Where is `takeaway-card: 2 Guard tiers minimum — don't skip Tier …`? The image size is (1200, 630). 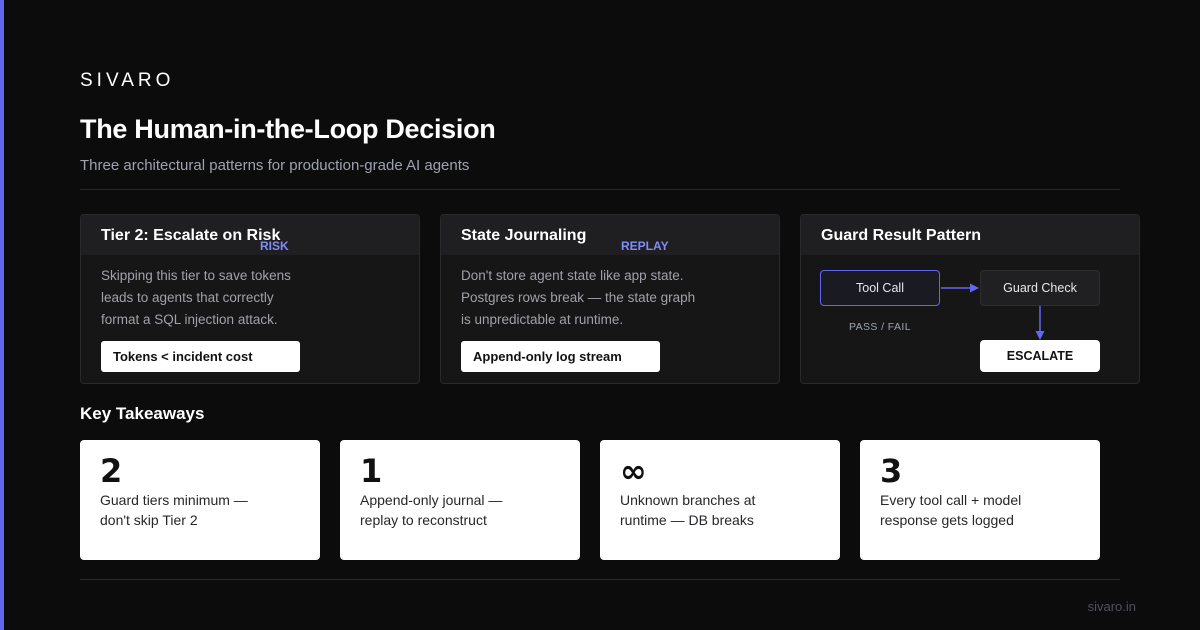
takeaway-card: 2 Guard tiers minimum — don't skip Tier … is located at coordinates (200, 500).